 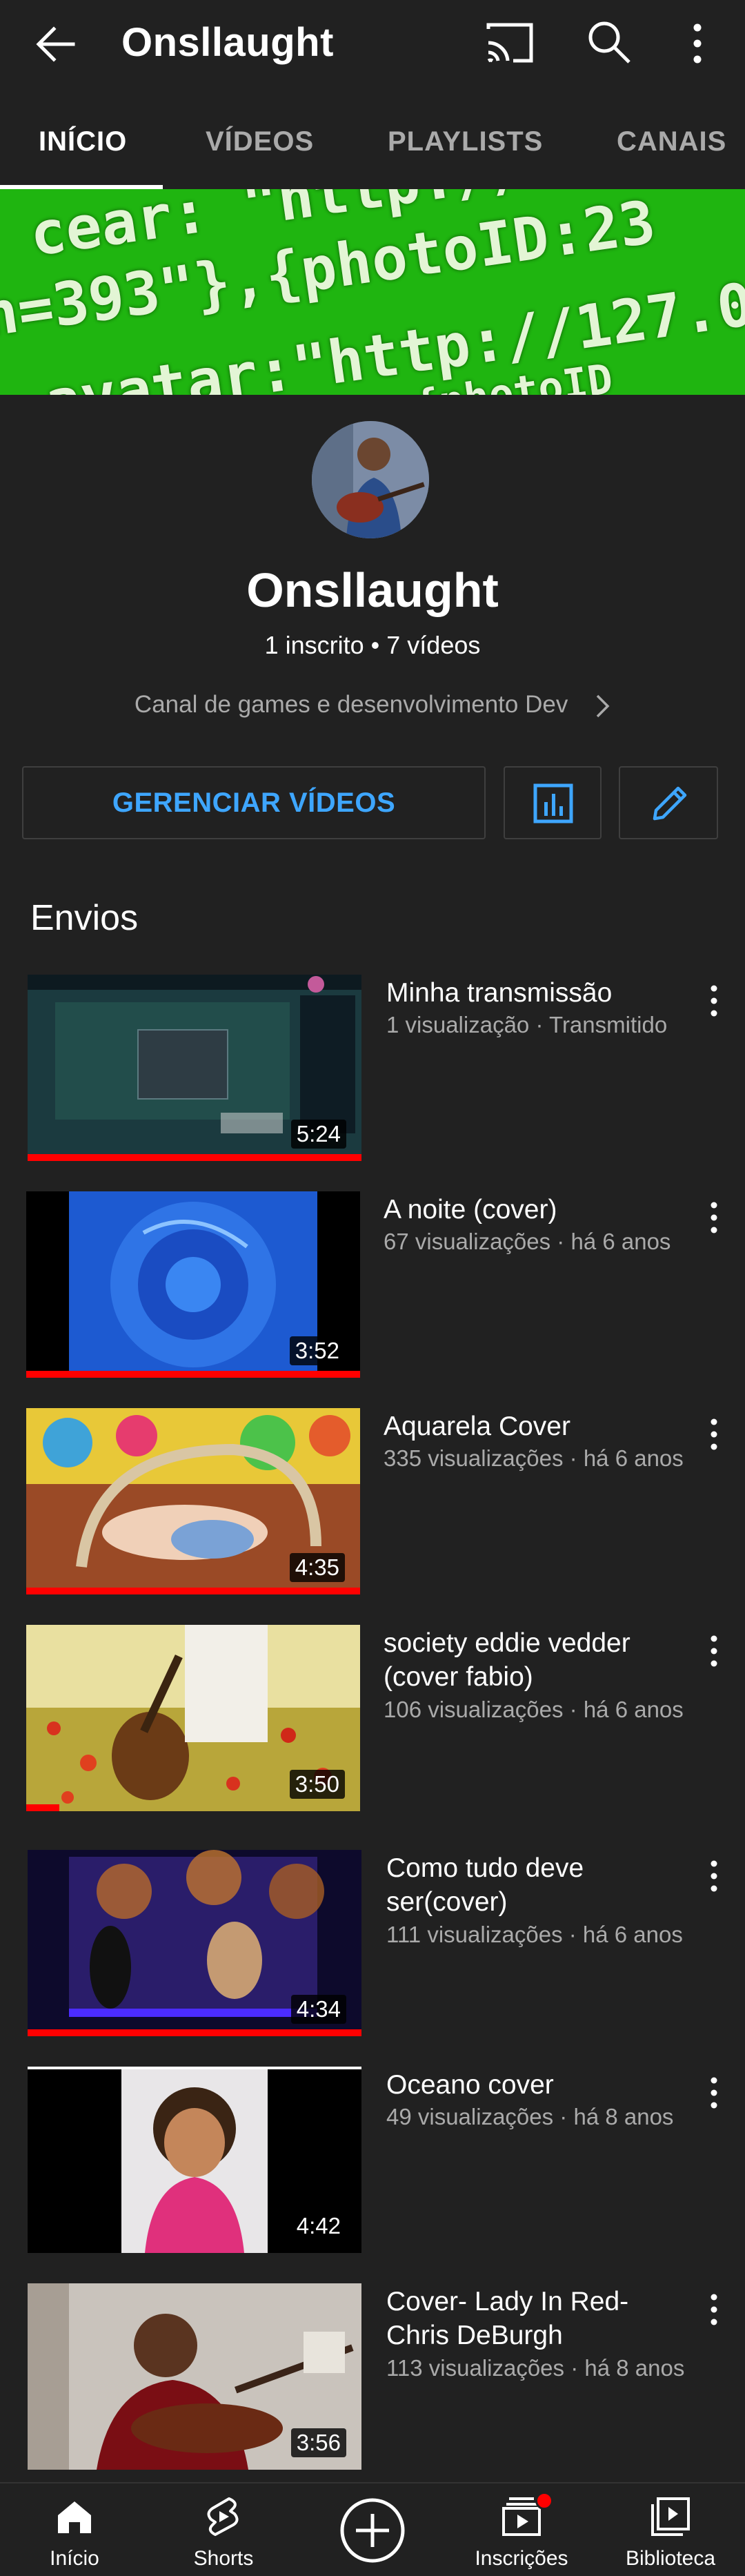 What do you see at coordinates (260, 146) in the screenshot?
I see `tab-videos: VÍDEOS` at bounding box center [260, 146].